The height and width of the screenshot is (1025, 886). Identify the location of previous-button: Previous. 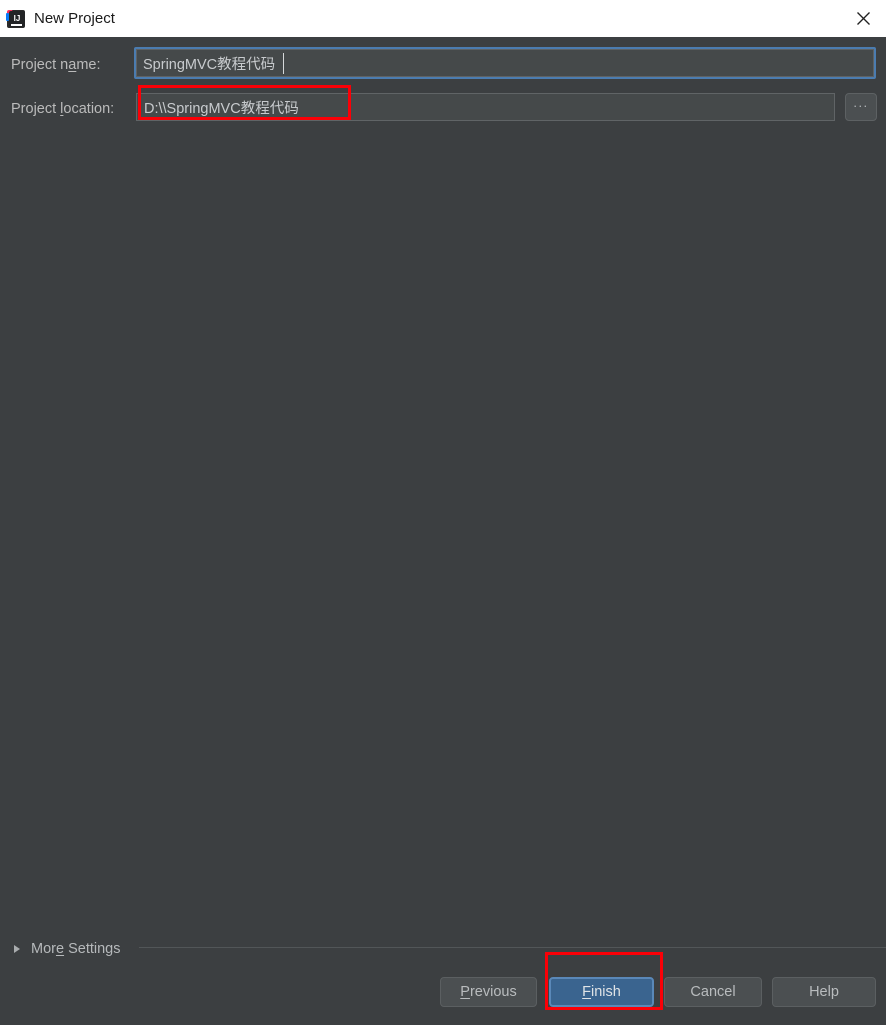
(488, 992).